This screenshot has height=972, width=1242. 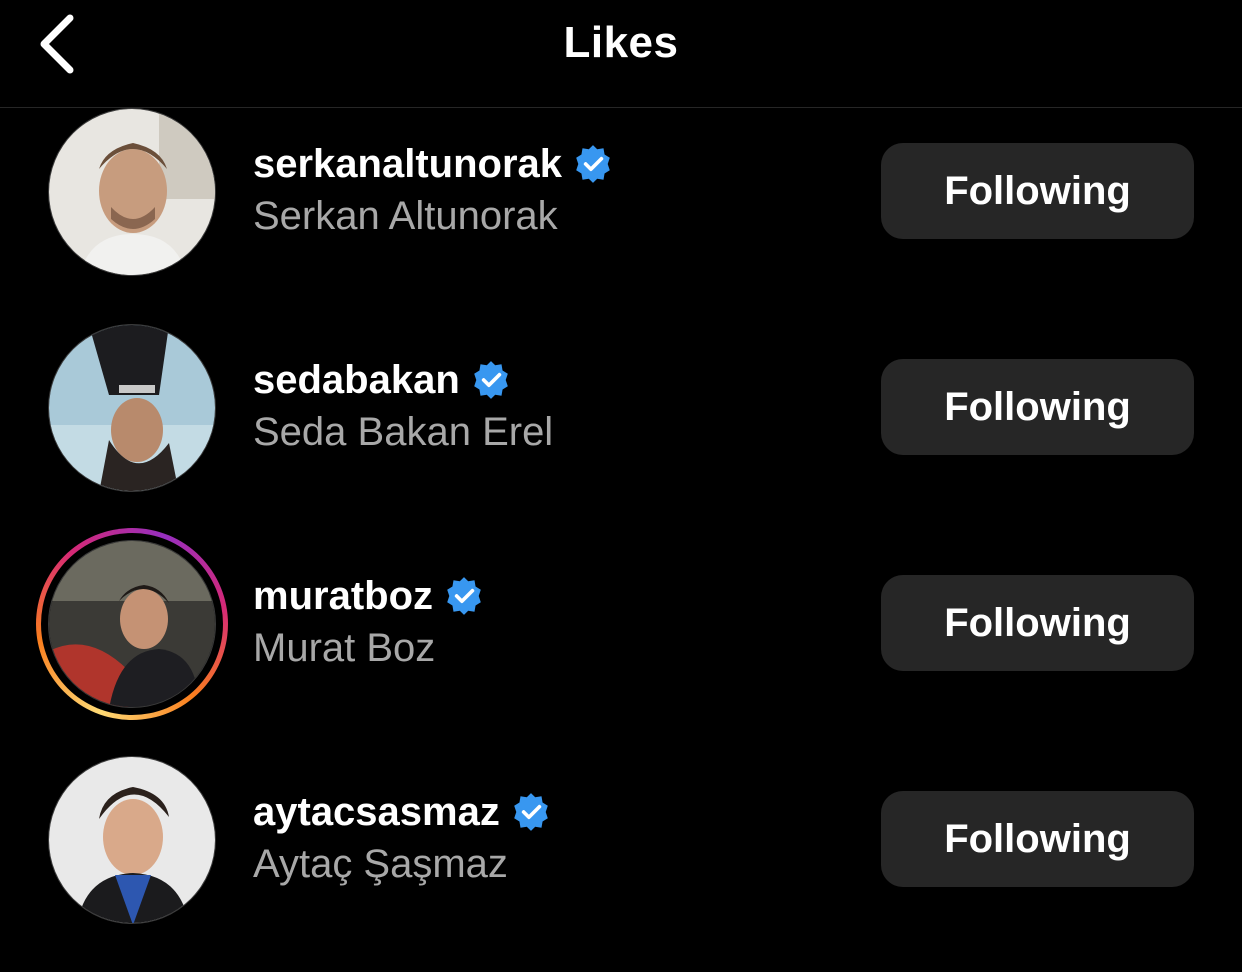 I want to click on username: serkanaltunorak, so click(x=407, y=164).